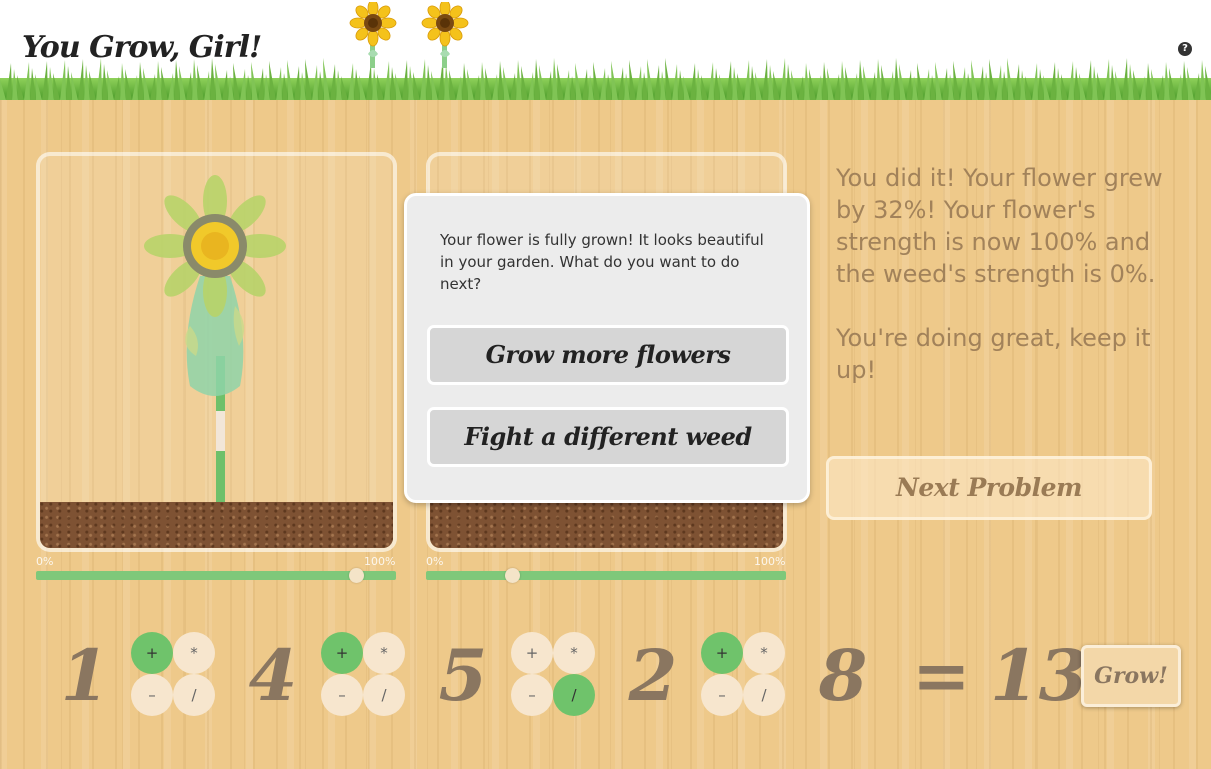 Image resolution: width=1211 pixels, height=769 pixels. Describe the element at coordinates (653, 675) in the screenshot. I see `equation-number: 2` at that location.